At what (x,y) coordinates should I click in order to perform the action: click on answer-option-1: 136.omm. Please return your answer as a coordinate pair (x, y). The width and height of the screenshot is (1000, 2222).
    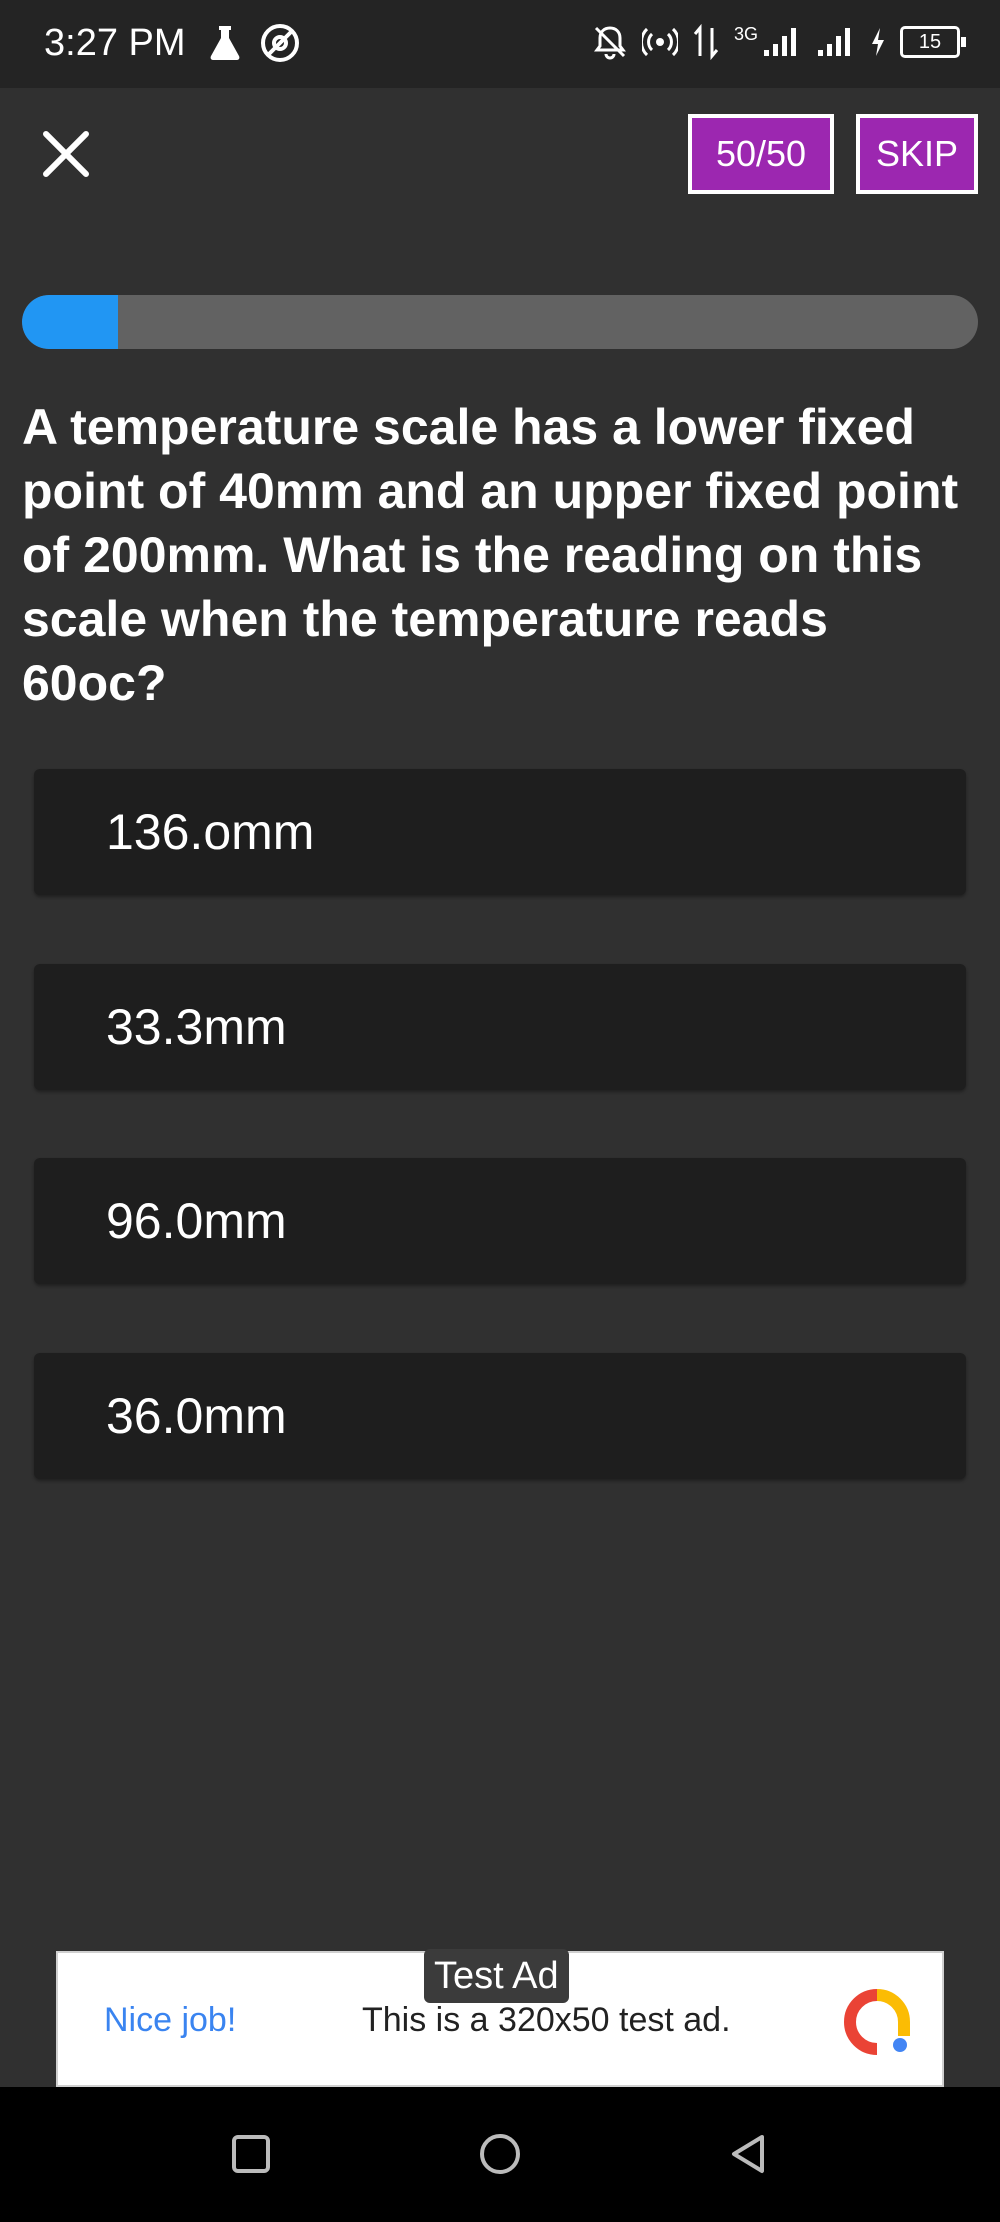
    Looking at the image, I should click on (500, 832).